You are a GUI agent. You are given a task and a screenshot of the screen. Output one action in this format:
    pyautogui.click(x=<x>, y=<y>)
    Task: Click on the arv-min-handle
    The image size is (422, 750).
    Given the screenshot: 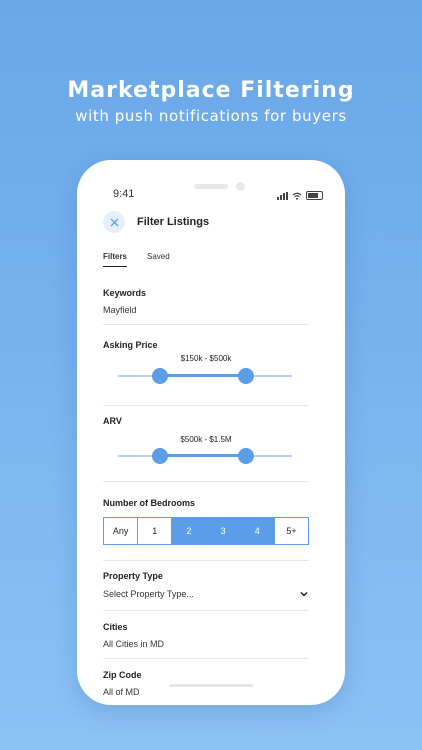 What is the action you would take?
    pyautogui.click(x=160, y=456)
    